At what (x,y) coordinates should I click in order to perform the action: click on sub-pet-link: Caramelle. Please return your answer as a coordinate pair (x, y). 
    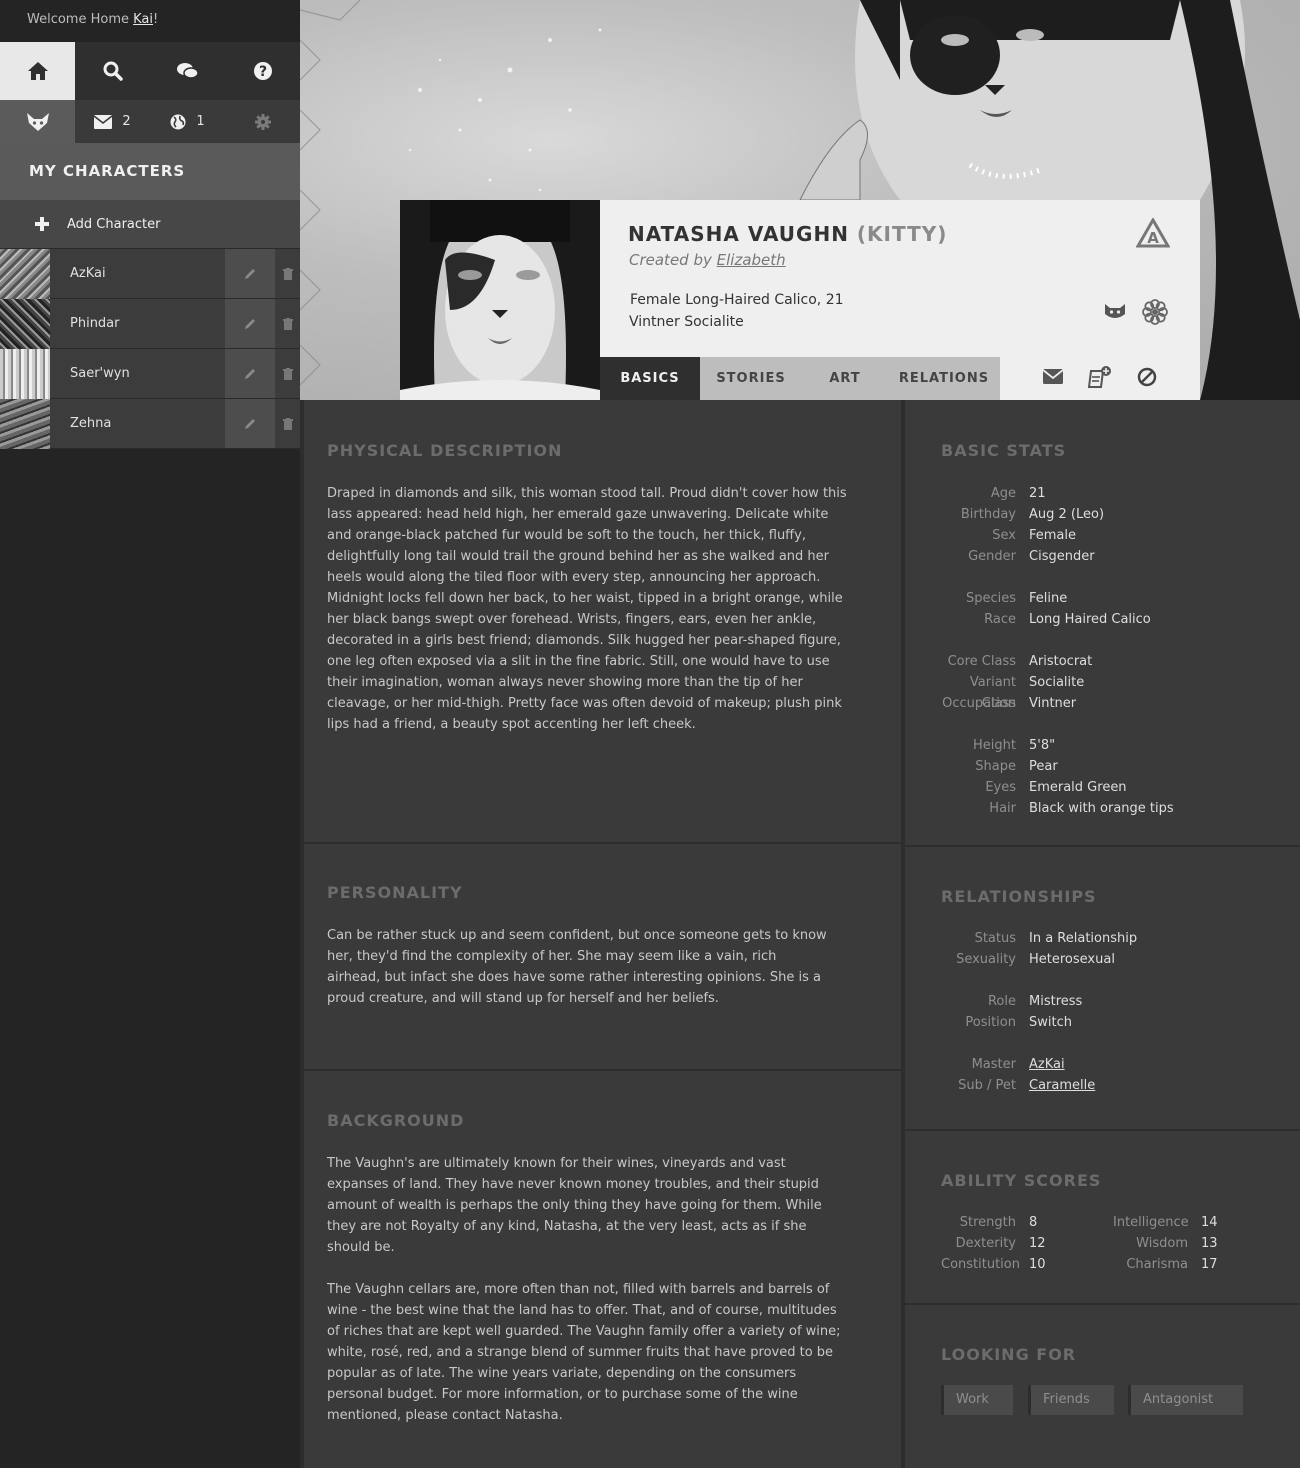
    Looking at the image, I should click on (1062, 1085).